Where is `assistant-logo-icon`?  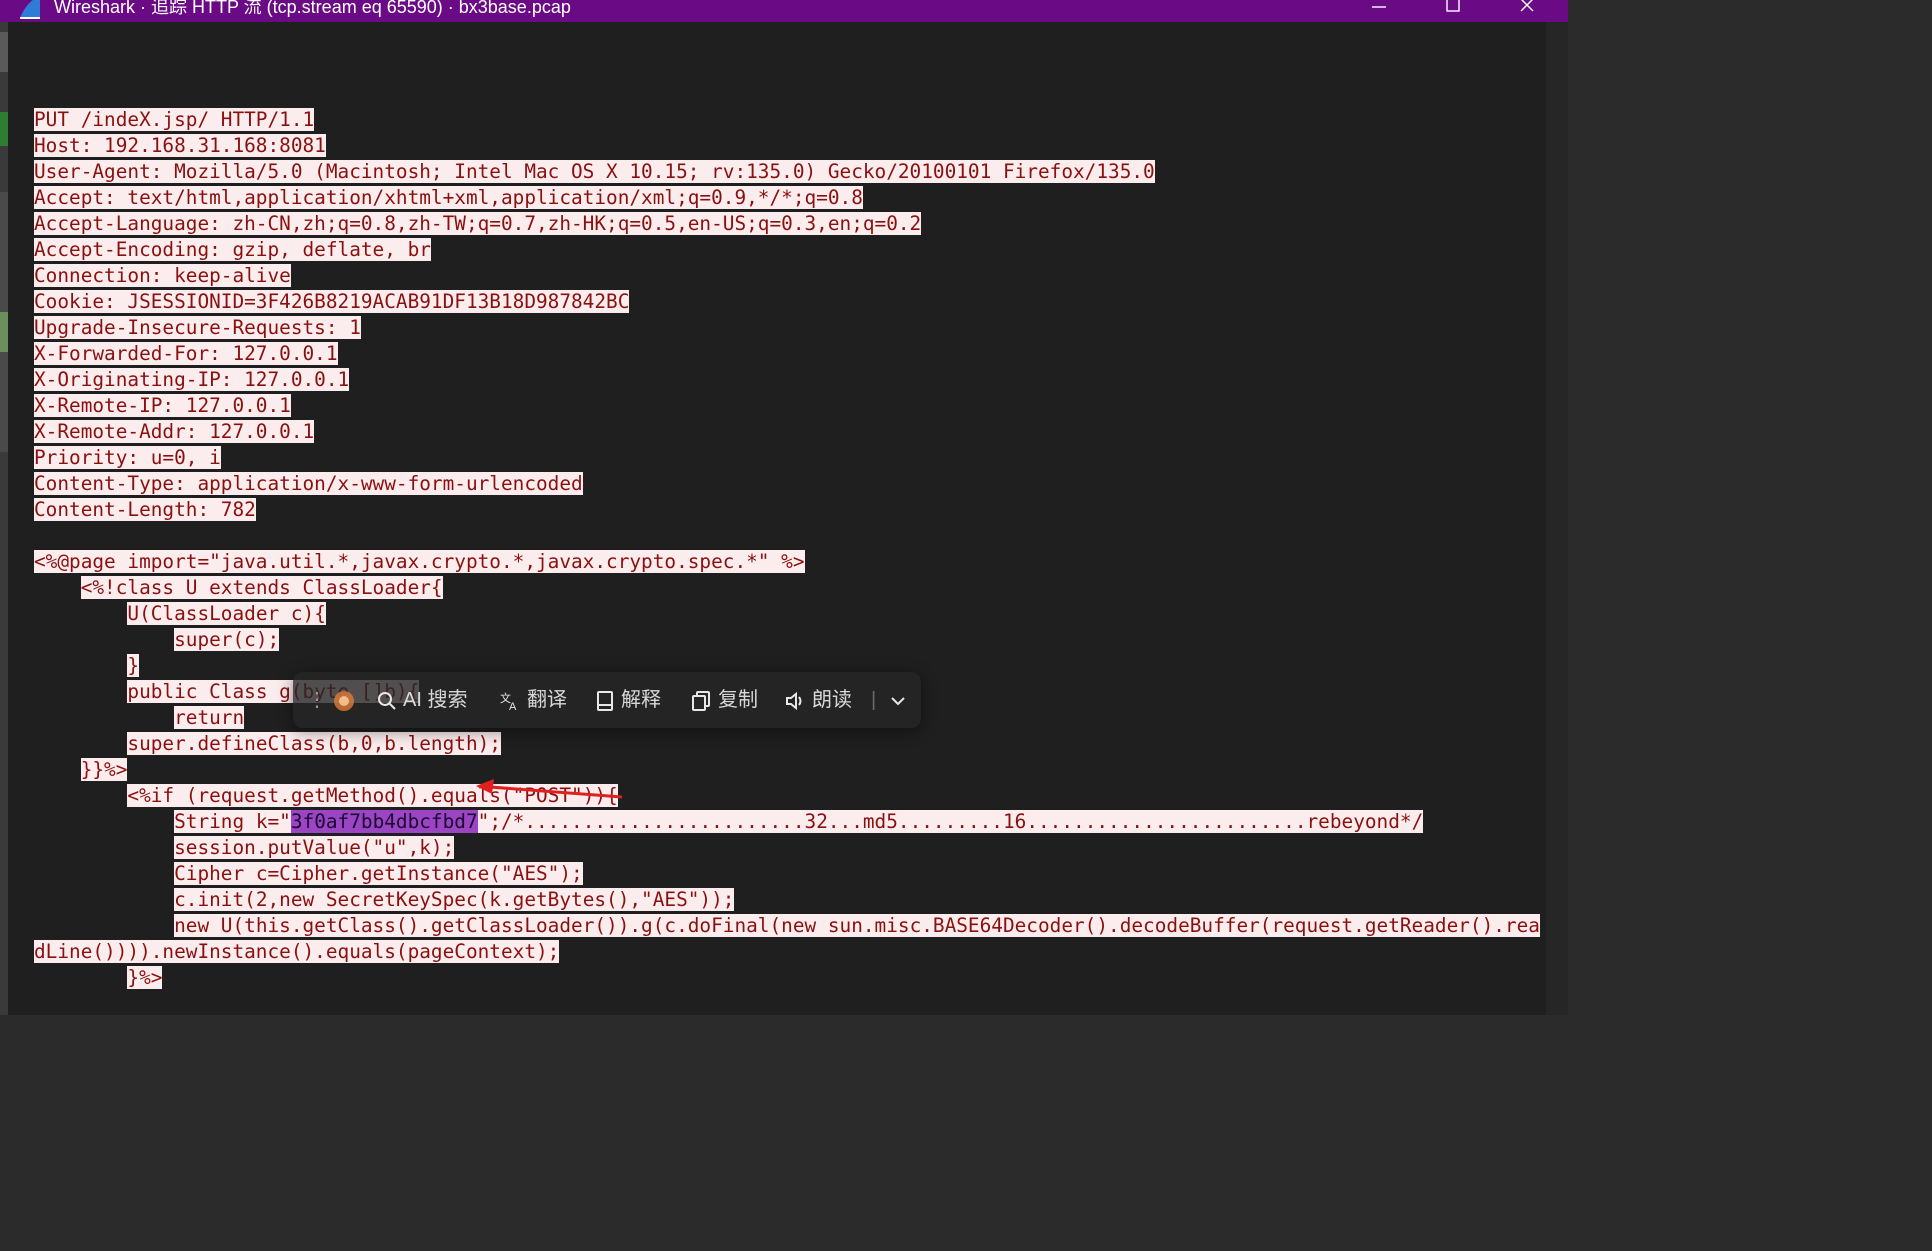
assistant-logo-icon is located at coordinates (344, 700).